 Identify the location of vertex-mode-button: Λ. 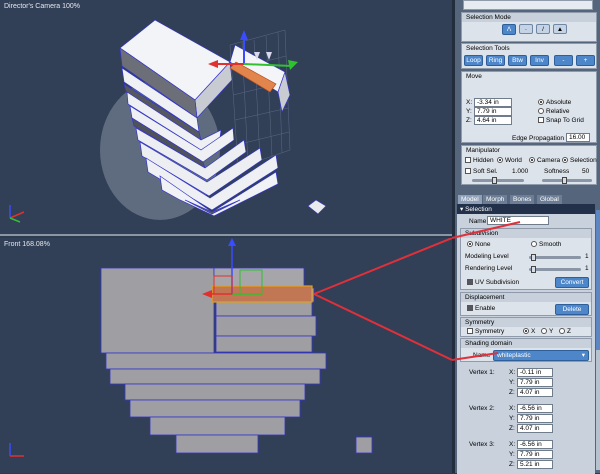
(509, 29).